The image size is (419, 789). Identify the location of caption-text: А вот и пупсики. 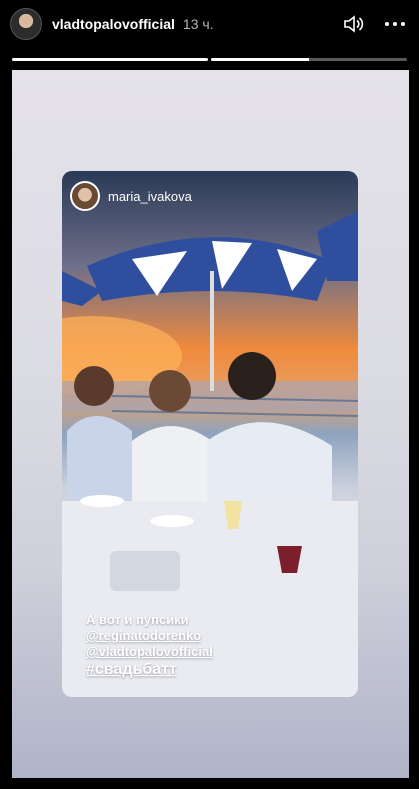
(137, 619).